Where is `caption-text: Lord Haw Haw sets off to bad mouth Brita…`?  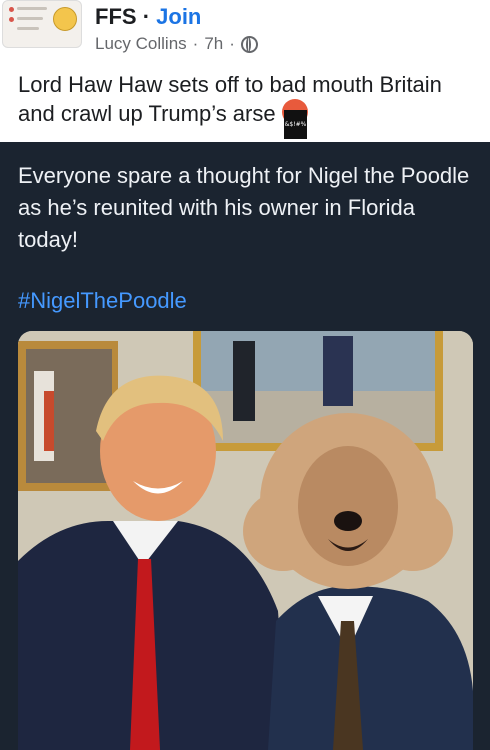
caption-text: Lord Haw Haw sets off to bad mouth Brita… is located at coordinates (230, 99).